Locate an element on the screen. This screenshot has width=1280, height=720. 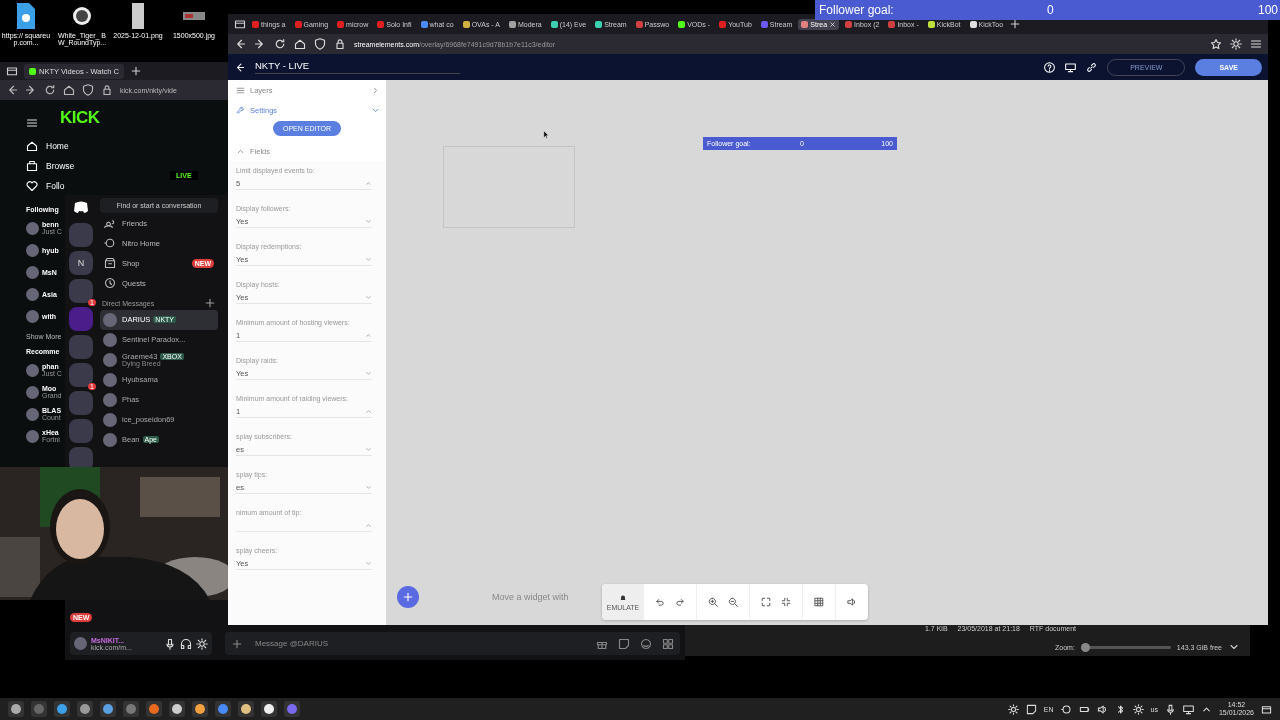
redo-icon is located at coordinates (680, 602).